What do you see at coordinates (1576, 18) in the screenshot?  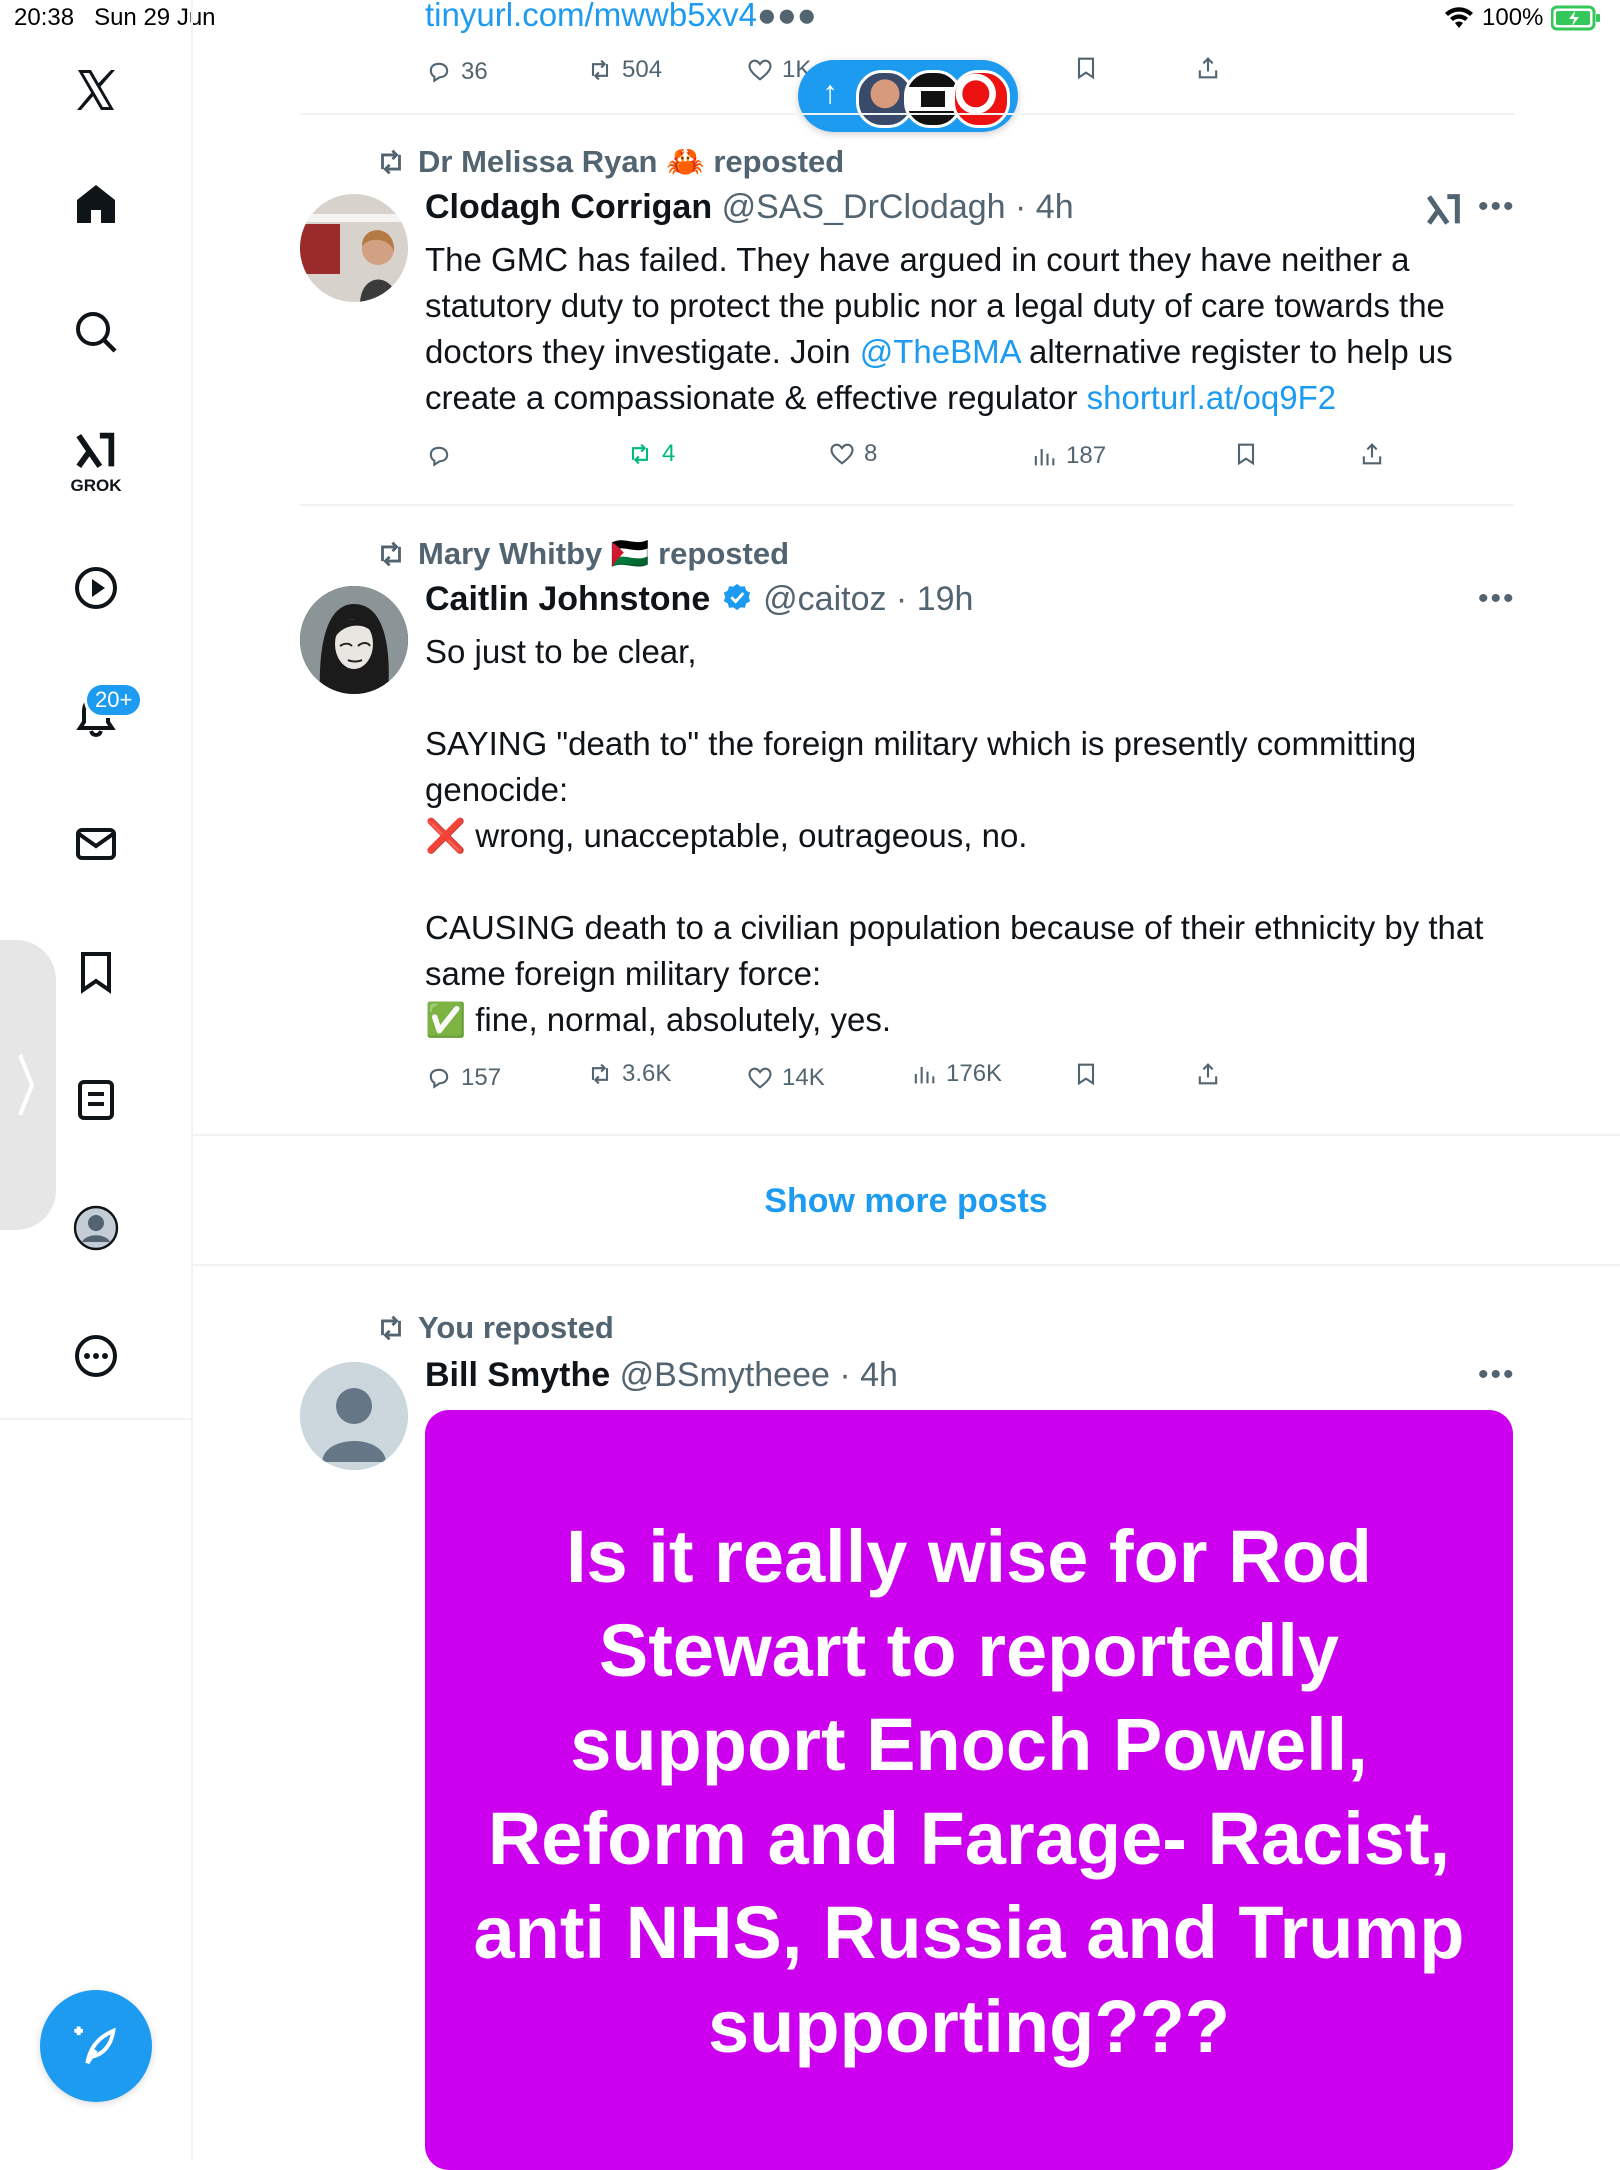 I see `battery-icon` at bounding box center [1576, 18].